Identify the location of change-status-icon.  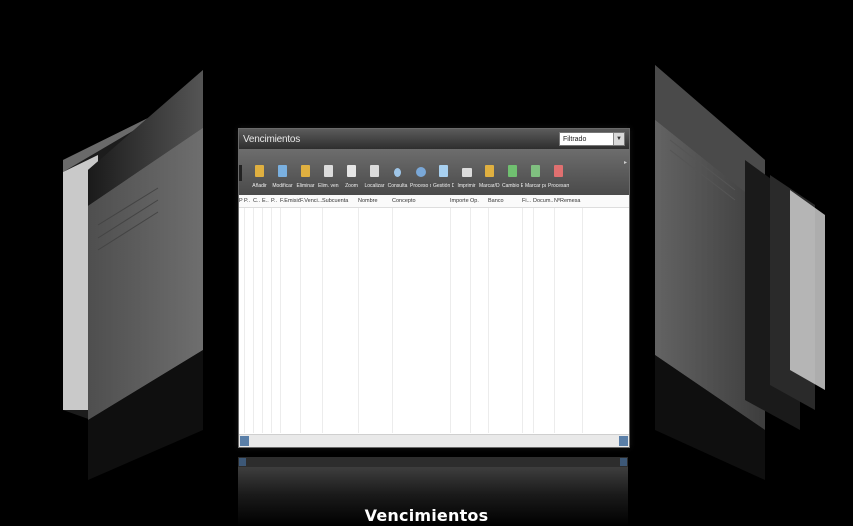
(512, 171).